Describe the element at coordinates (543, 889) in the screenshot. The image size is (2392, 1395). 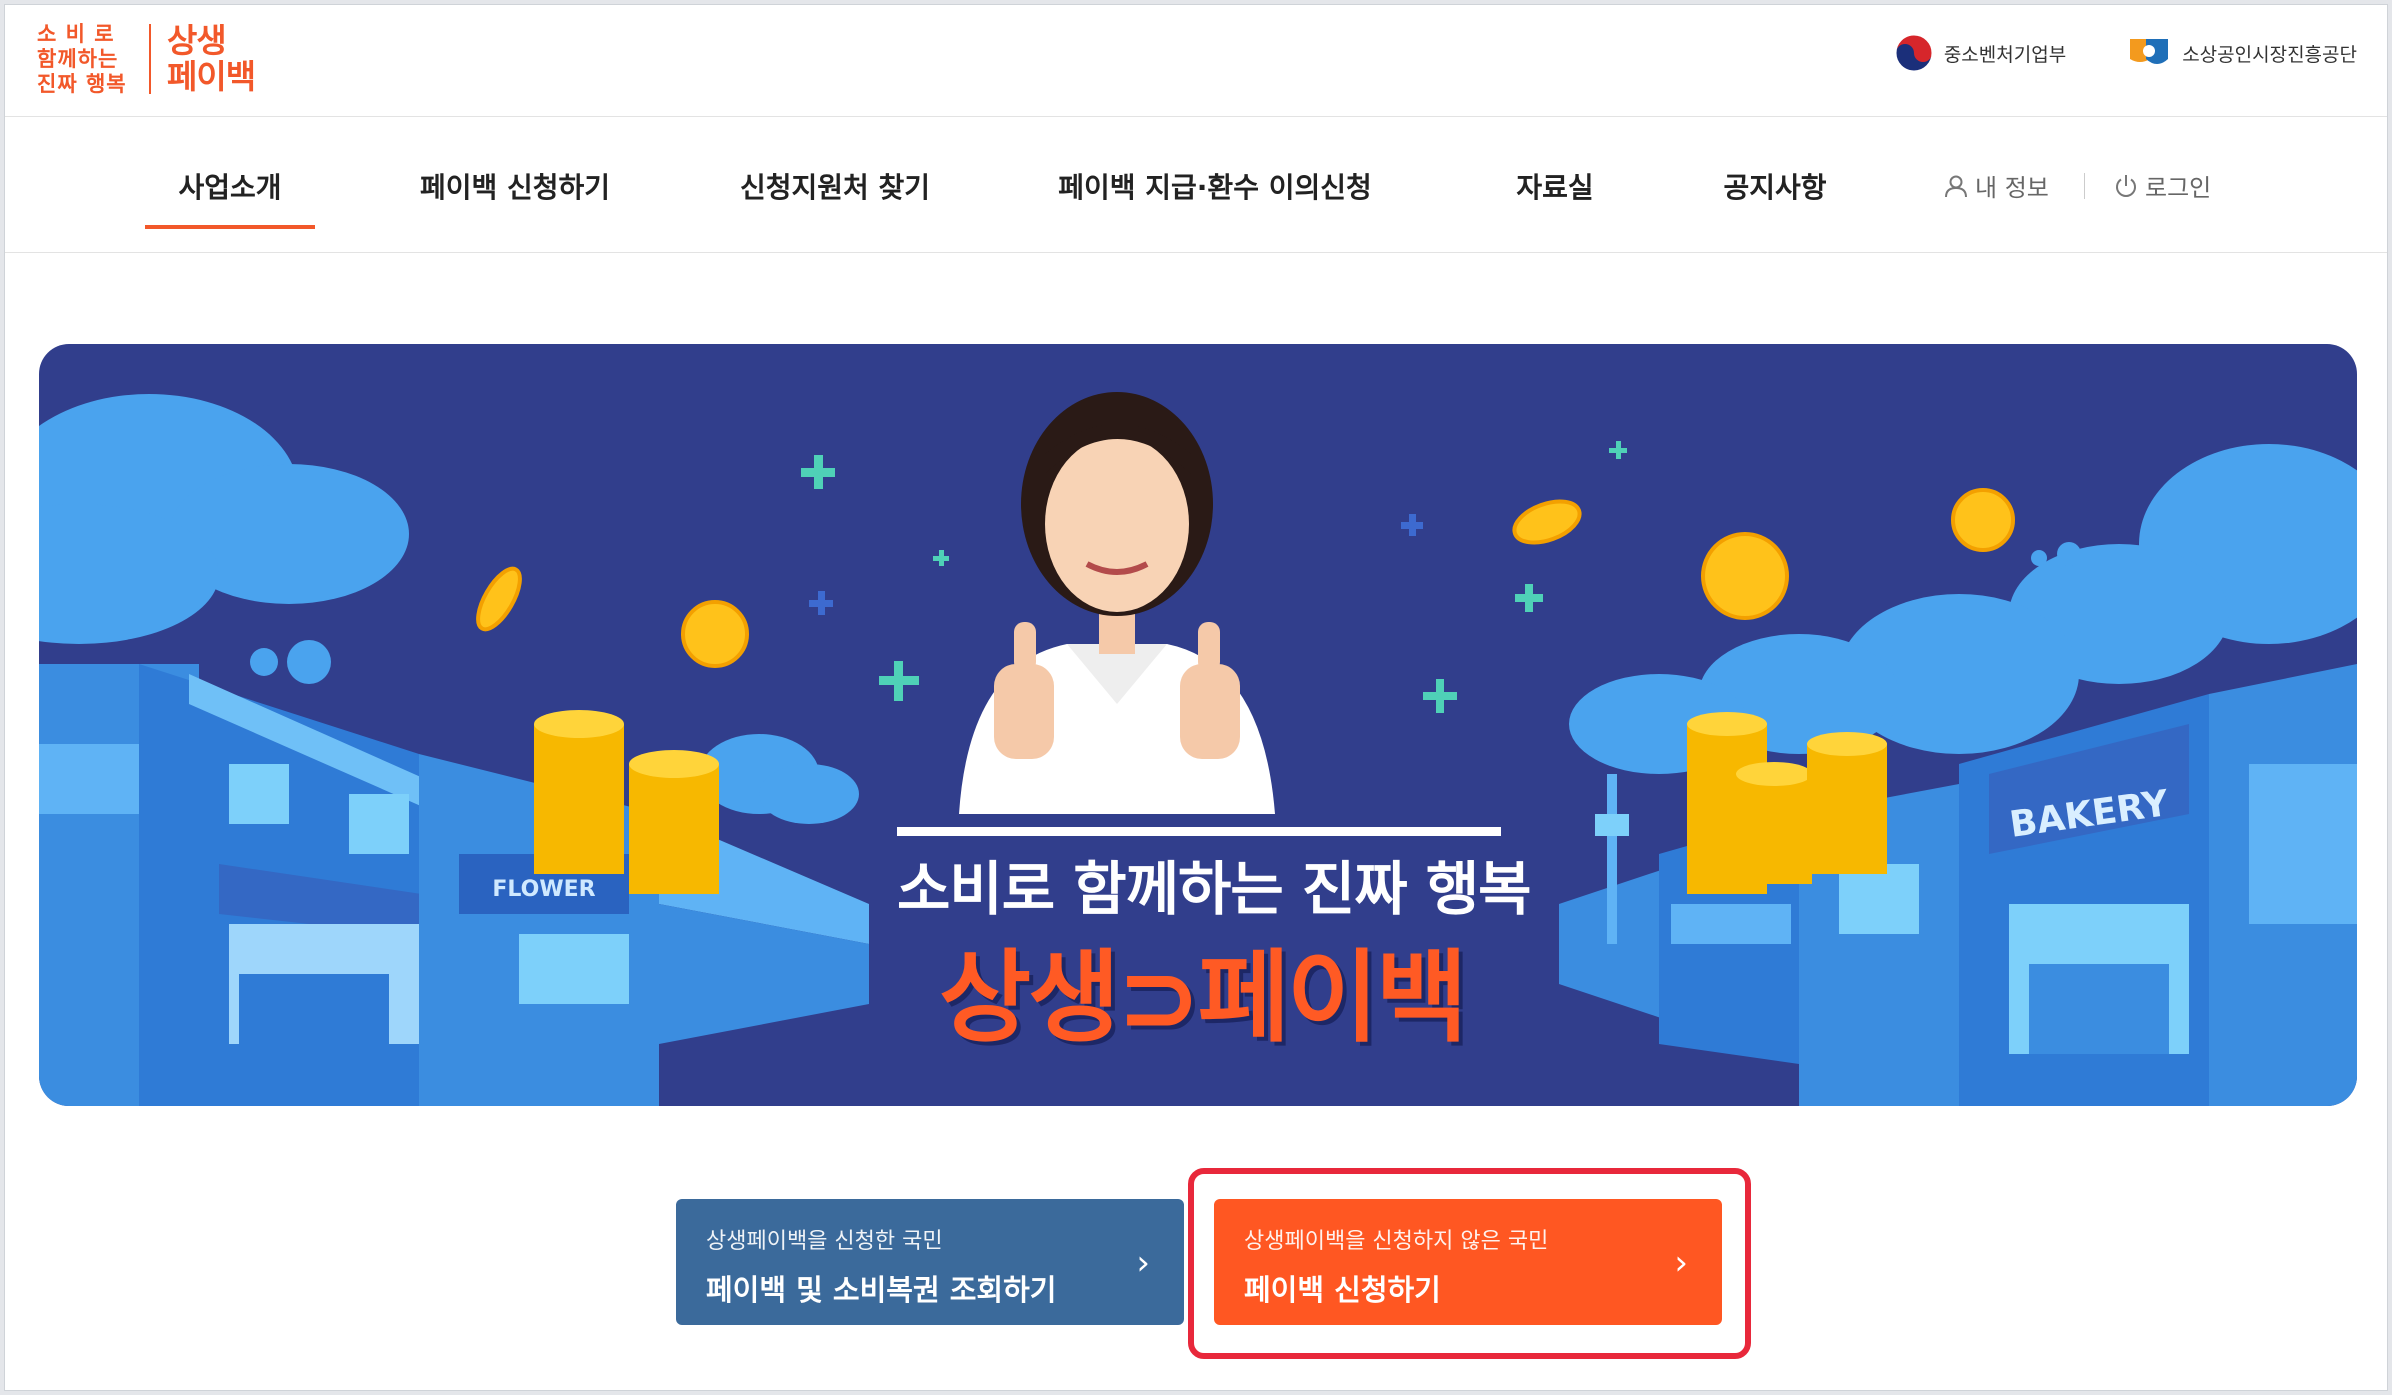
I see `shop-sign-left: FLOWER` at that location.